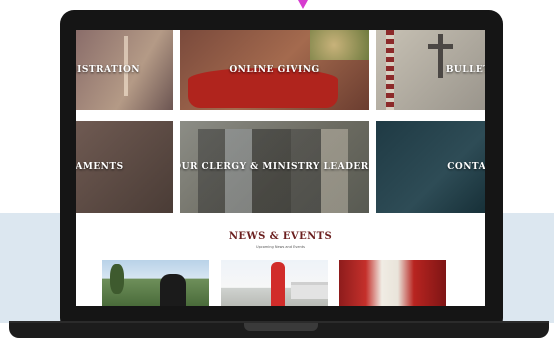 This screenshot has height=341, width=554. What do you see at coordinates (280, 236) in the screenshot?
I see `news-events-heading: NEWS & EVENTS` at bounding box center [280, 236].